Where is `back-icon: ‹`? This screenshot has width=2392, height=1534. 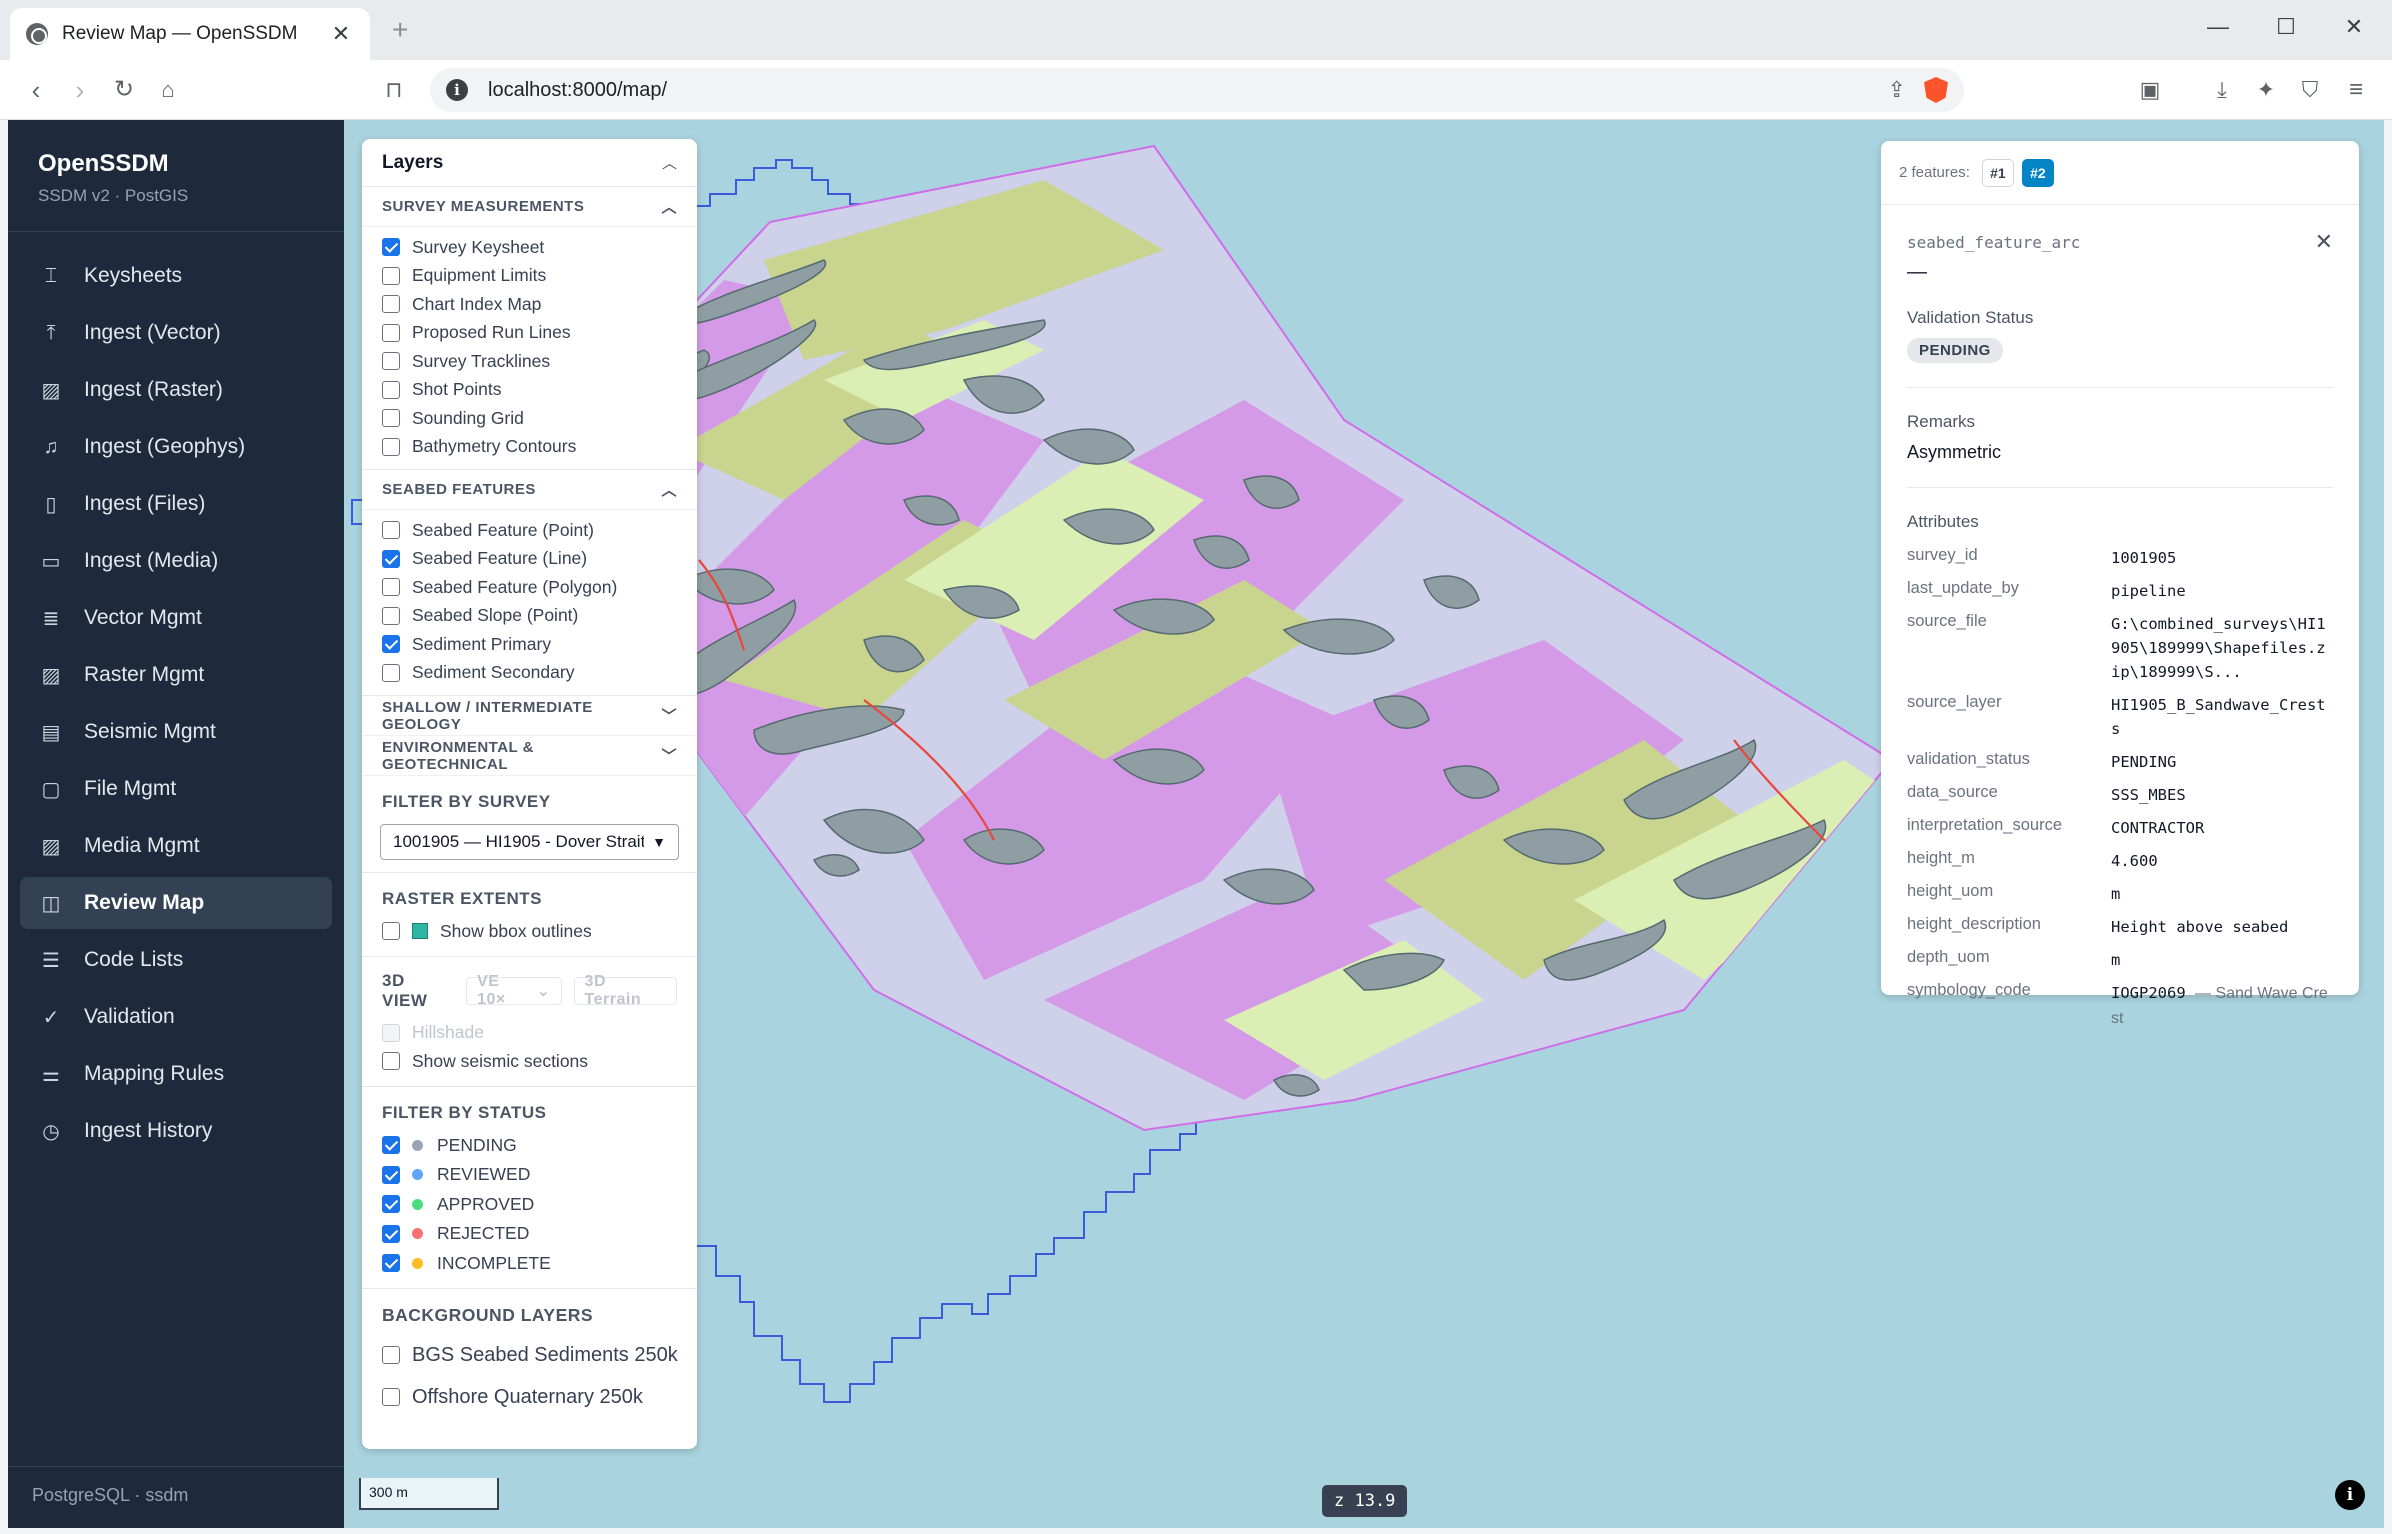 back-icon: ‹ is located at coordinates (36, 90).